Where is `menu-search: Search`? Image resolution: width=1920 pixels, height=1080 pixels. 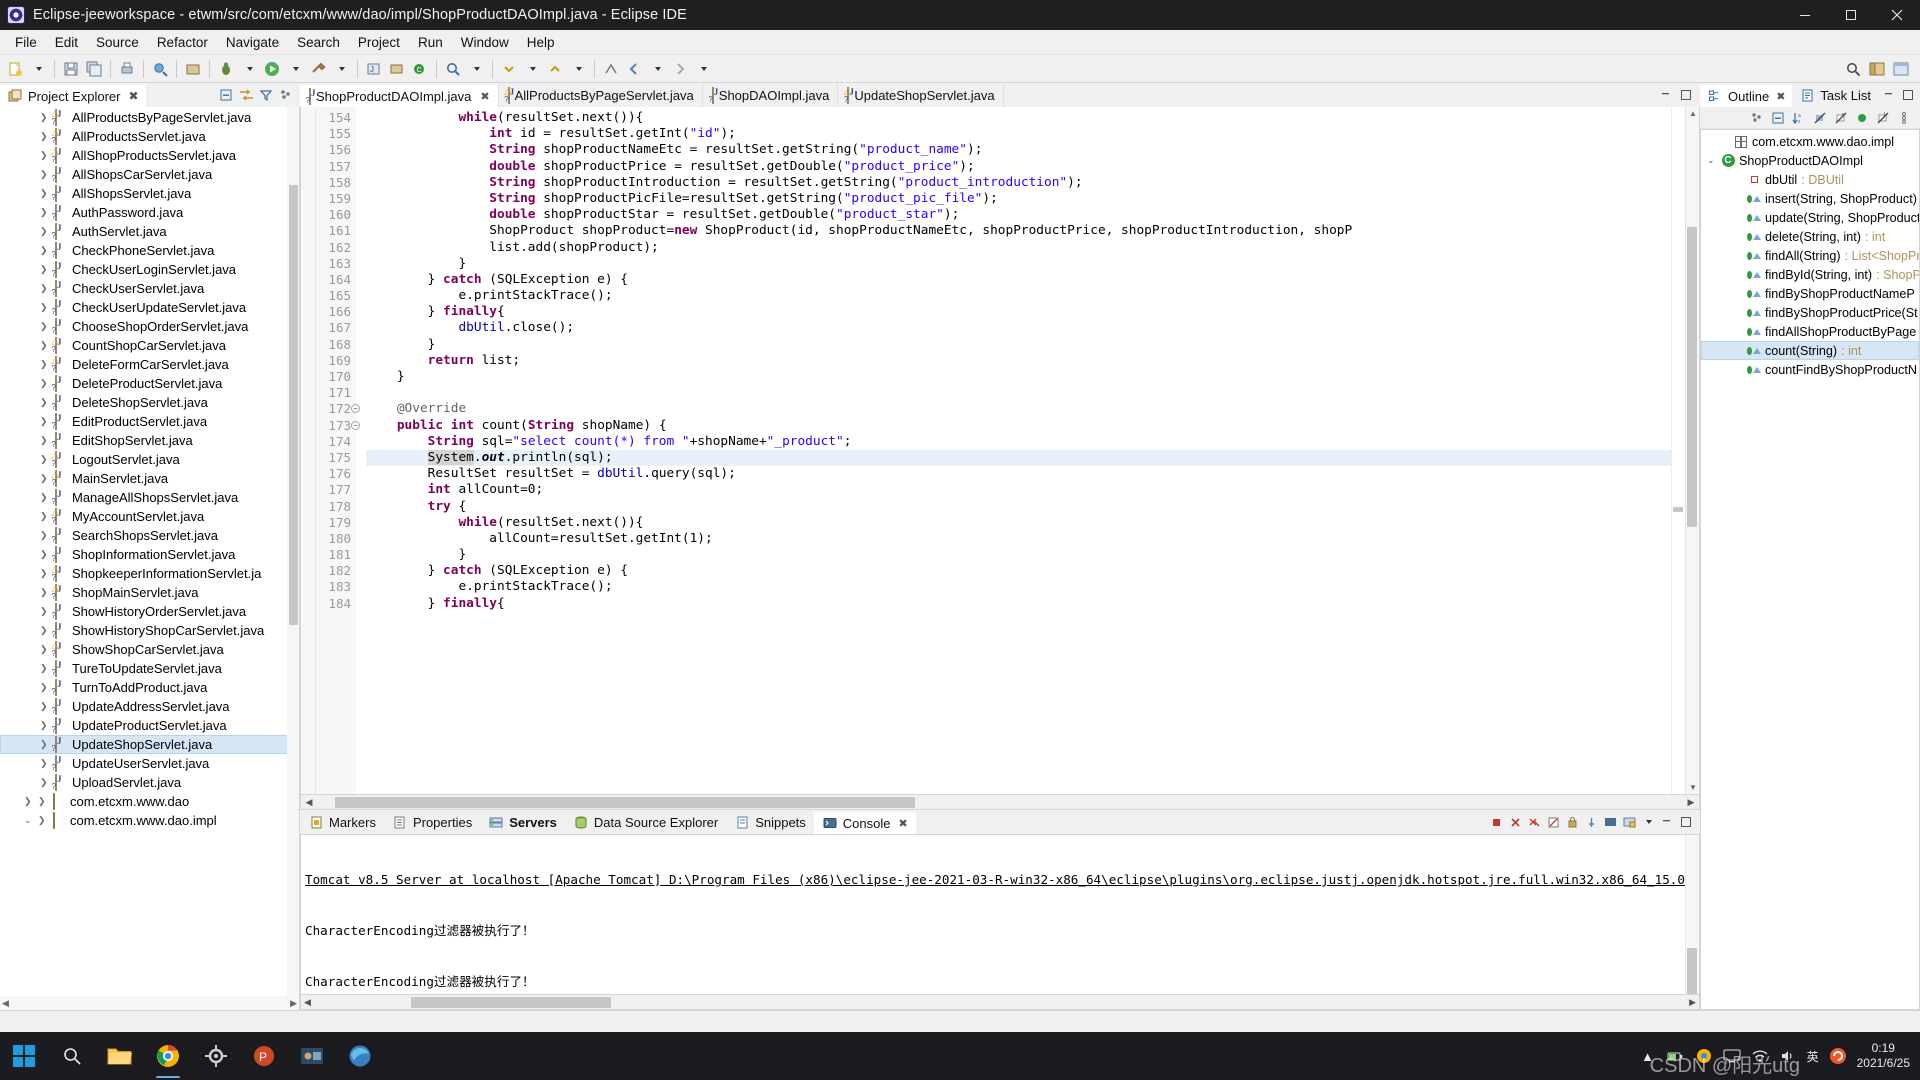
menu-search: Search is located at coordinates (318, 42).